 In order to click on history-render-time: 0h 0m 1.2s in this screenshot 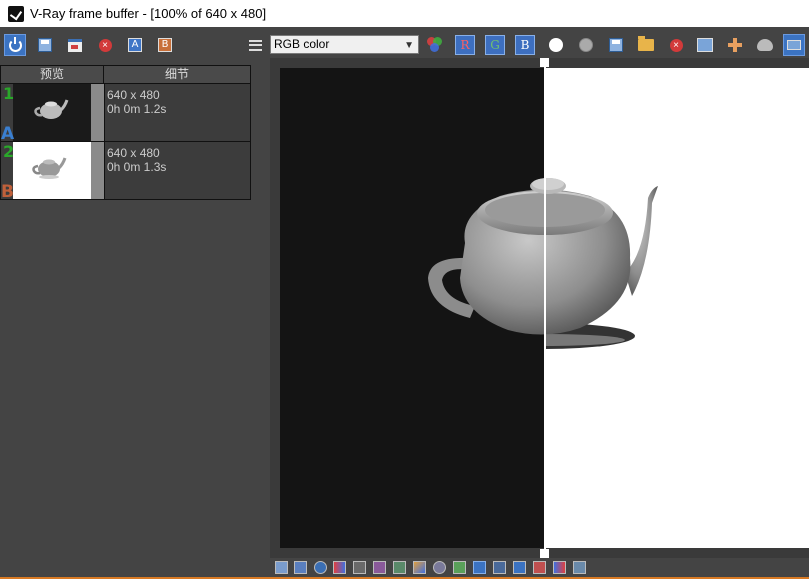, I will do `click(137, 109)`.